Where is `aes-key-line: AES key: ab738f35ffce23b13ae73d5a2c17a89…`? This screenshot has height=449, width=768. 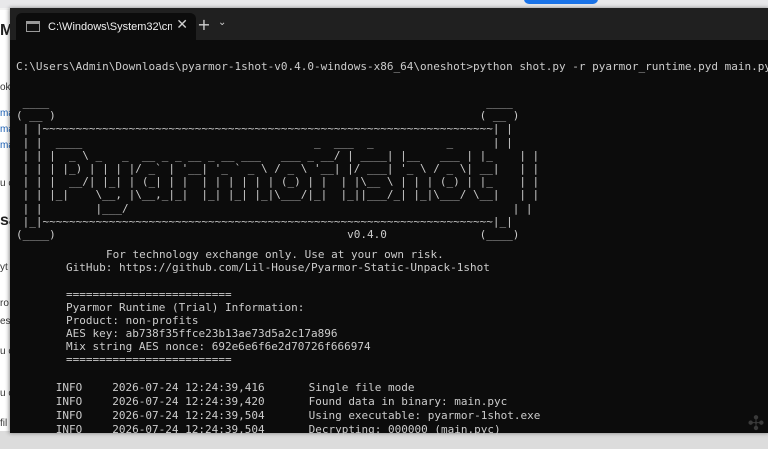 aes-key-line: AES key: ab738f35ffce23b13ae73d5a2c17a89… is located at coordinates (202, 333).